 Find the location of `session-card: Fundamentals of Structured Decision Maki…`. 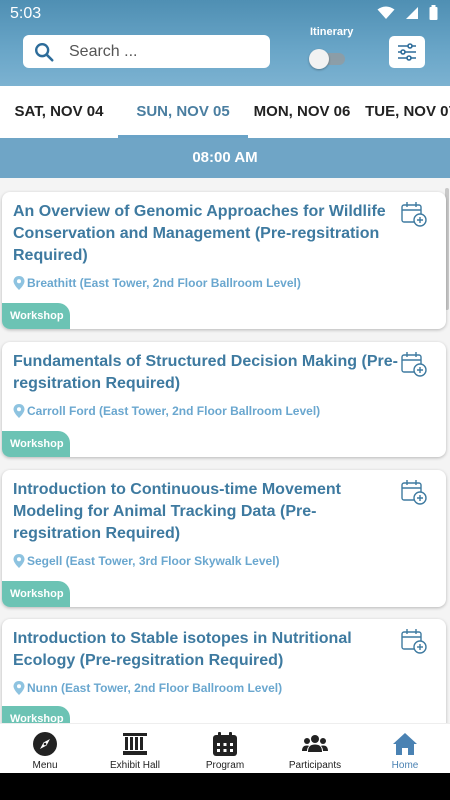

session-card: Fundamentals of Structured Decision Maki… is located at coordinates (224, 399).